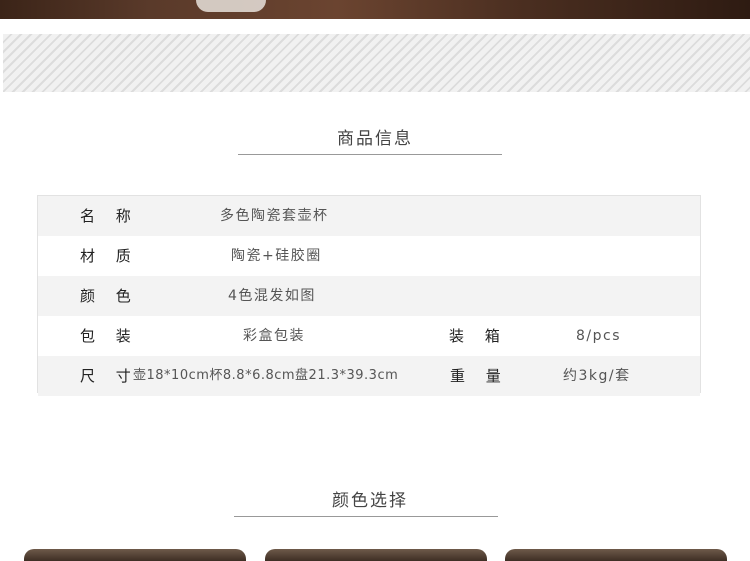  I want to click on spec-value-carton: 8/pcs, so click(599, 336).